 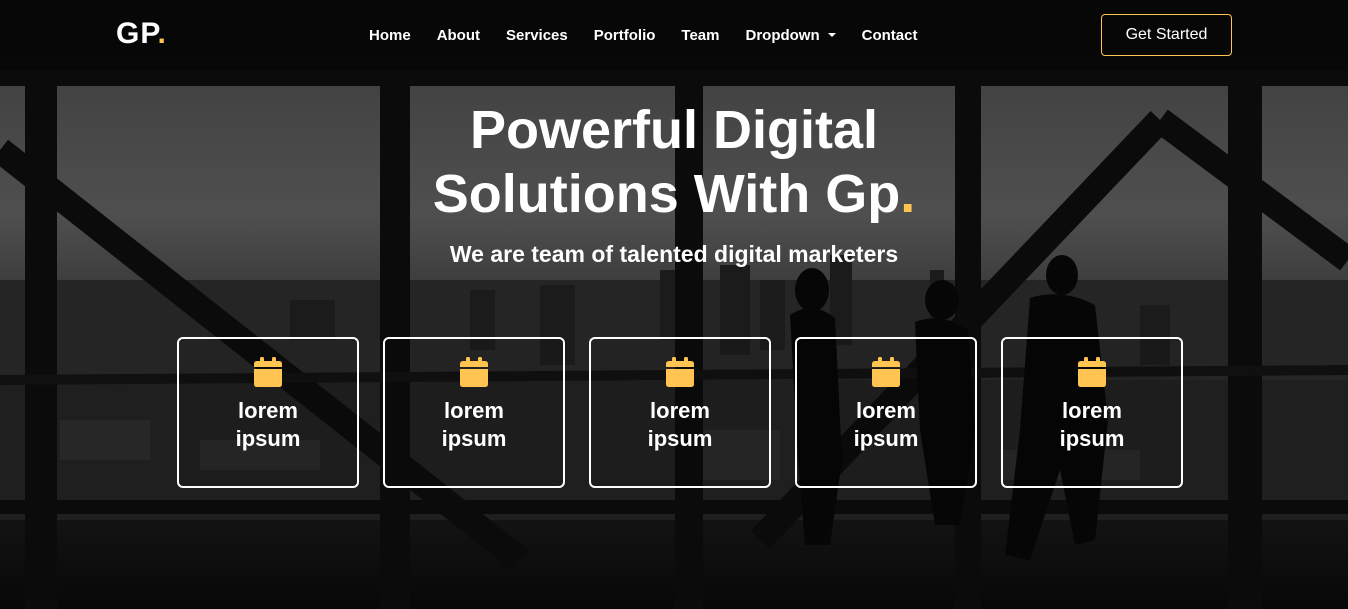 I want to click on hero-title-line2: Solutions With Gp, so click(x=666, y=194).